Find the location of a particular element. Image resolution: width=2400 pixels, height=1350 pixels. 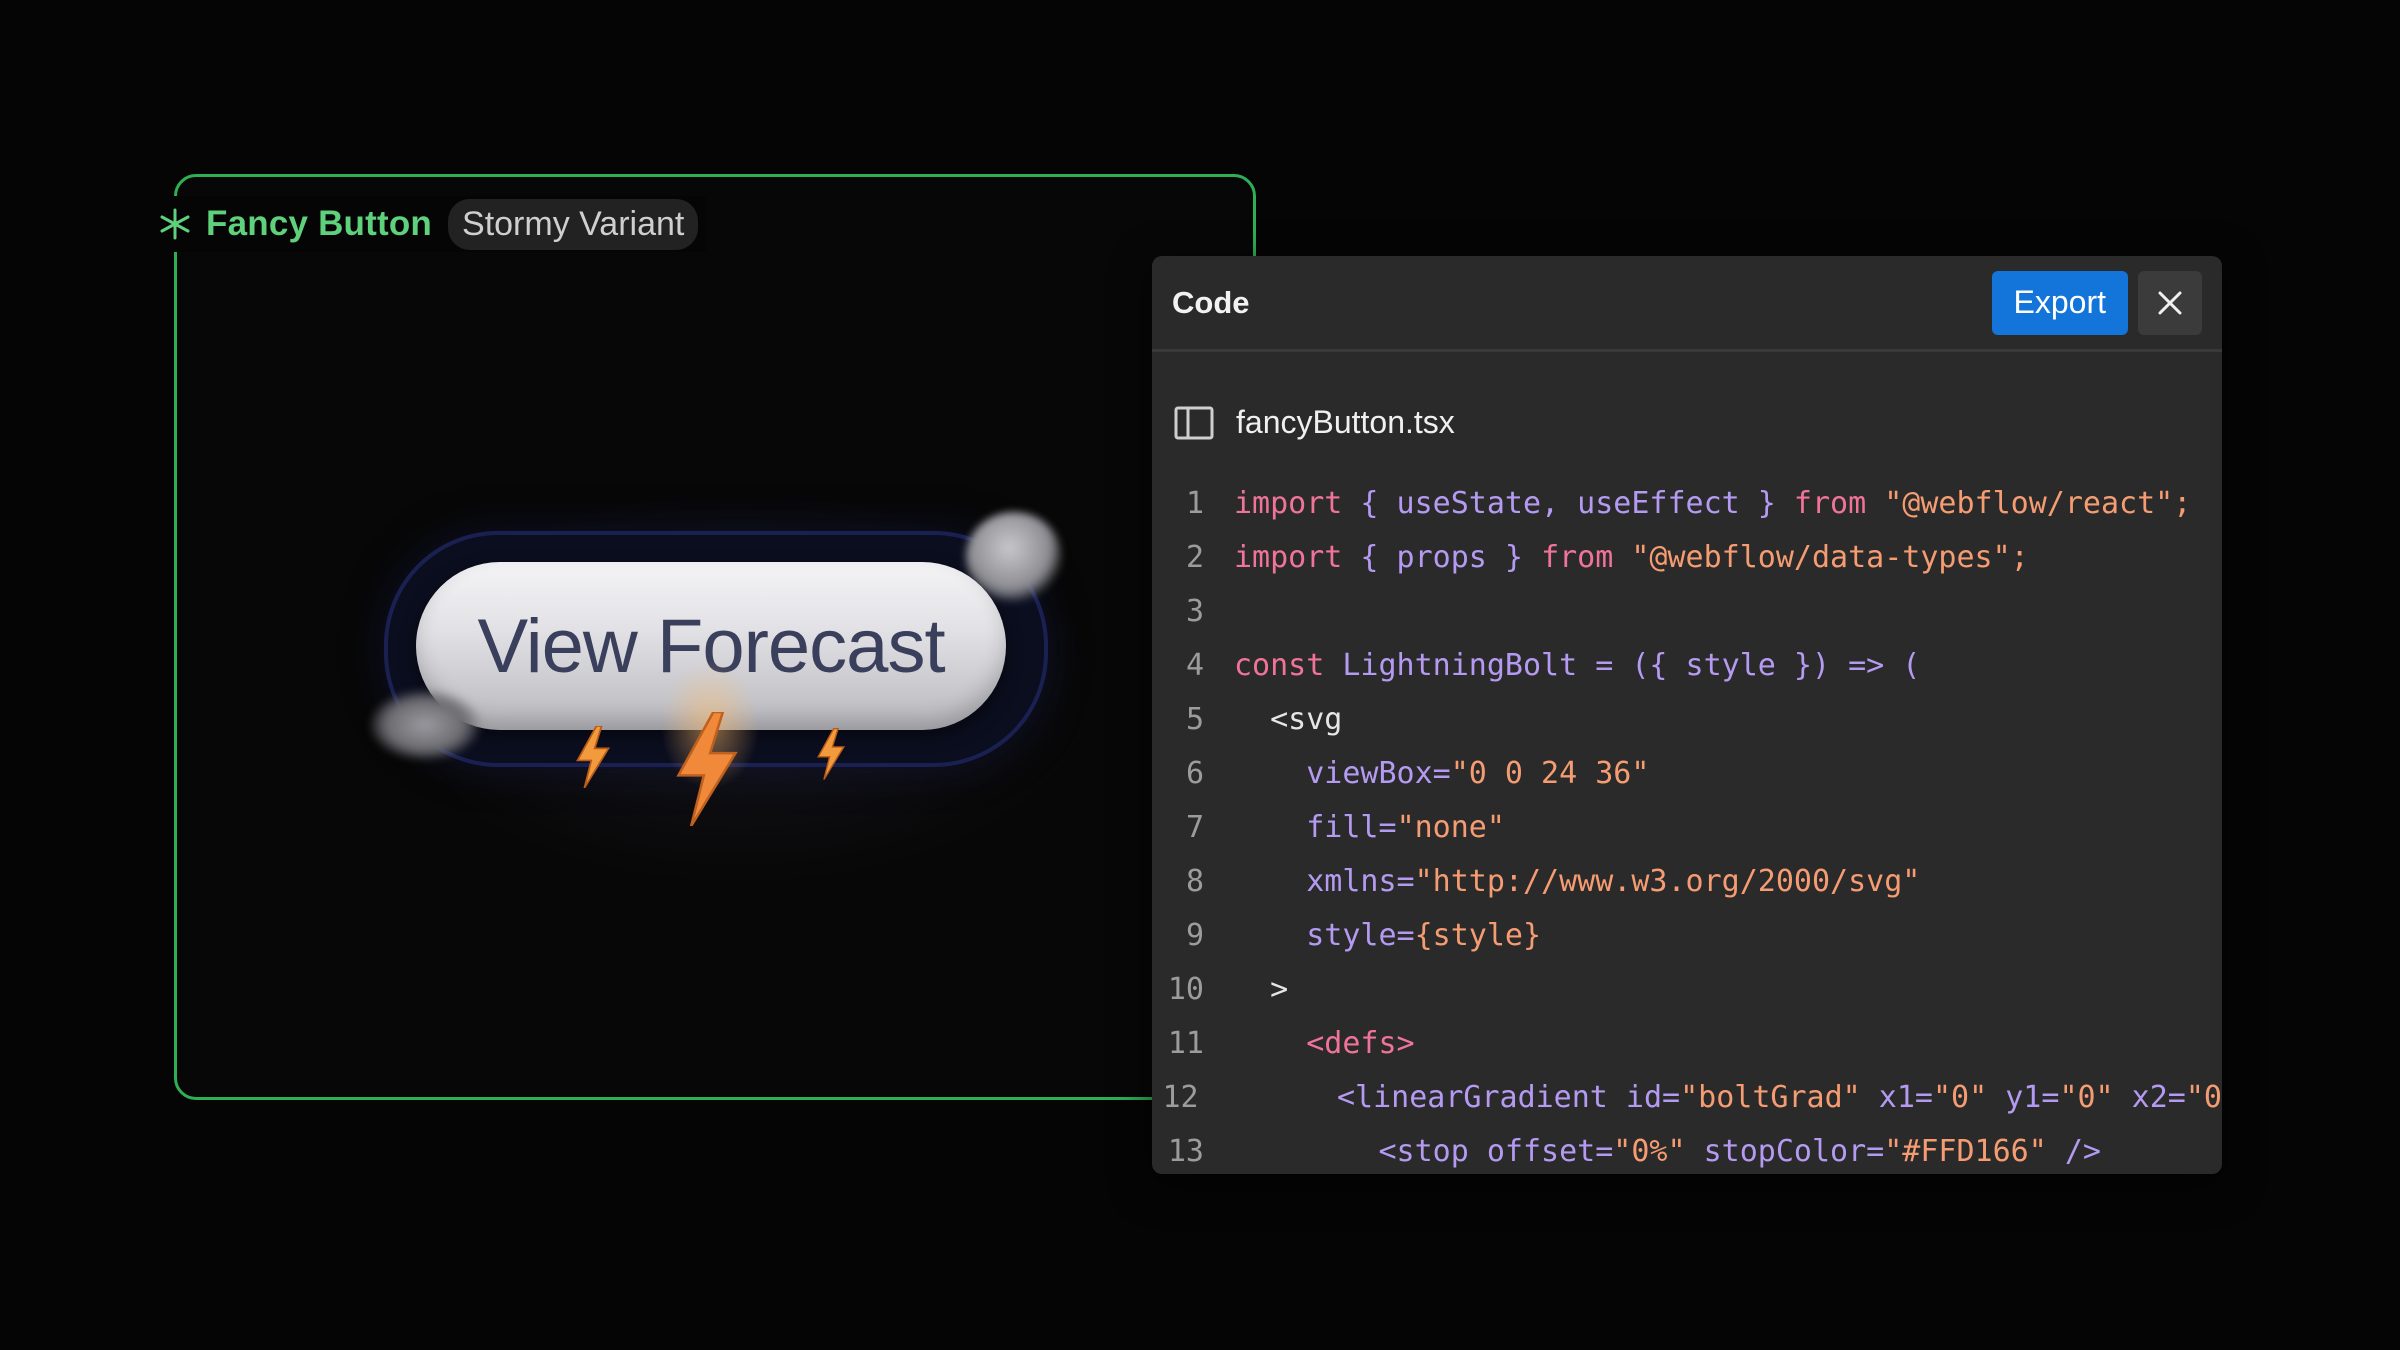

code-line: 7 fill= "none" is located at coordinates (1687, 827).